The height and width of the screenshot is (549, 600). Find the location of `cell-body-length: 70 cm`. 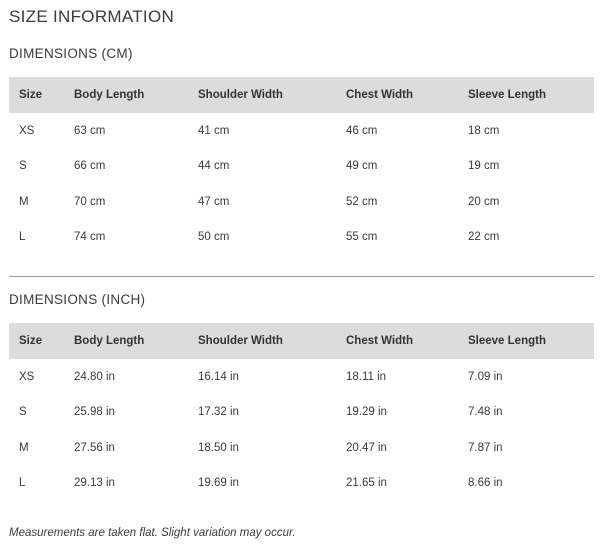

cell-body-length: 70 cm is located at coordinates (90, 201).